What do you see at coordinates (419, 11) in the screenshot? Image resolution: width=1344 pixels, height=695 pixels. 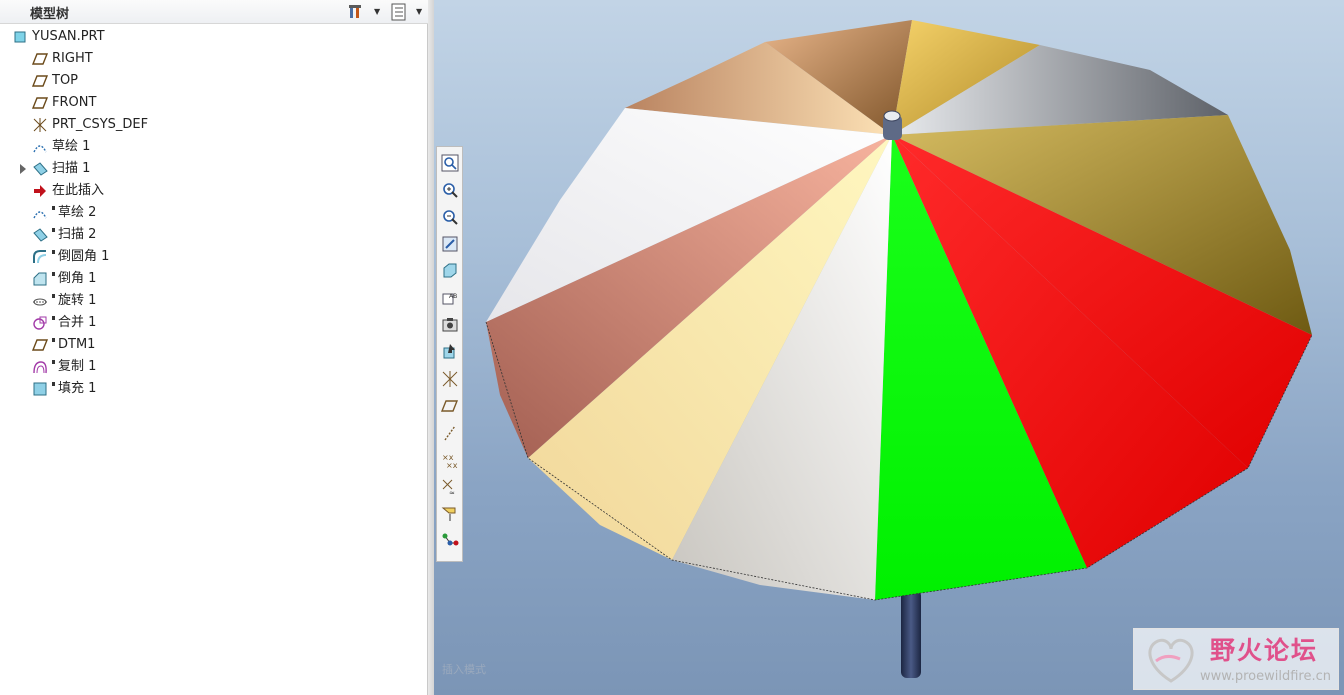 I see `show-dropdown-icon: ▼` at bounding box center [419, 11].